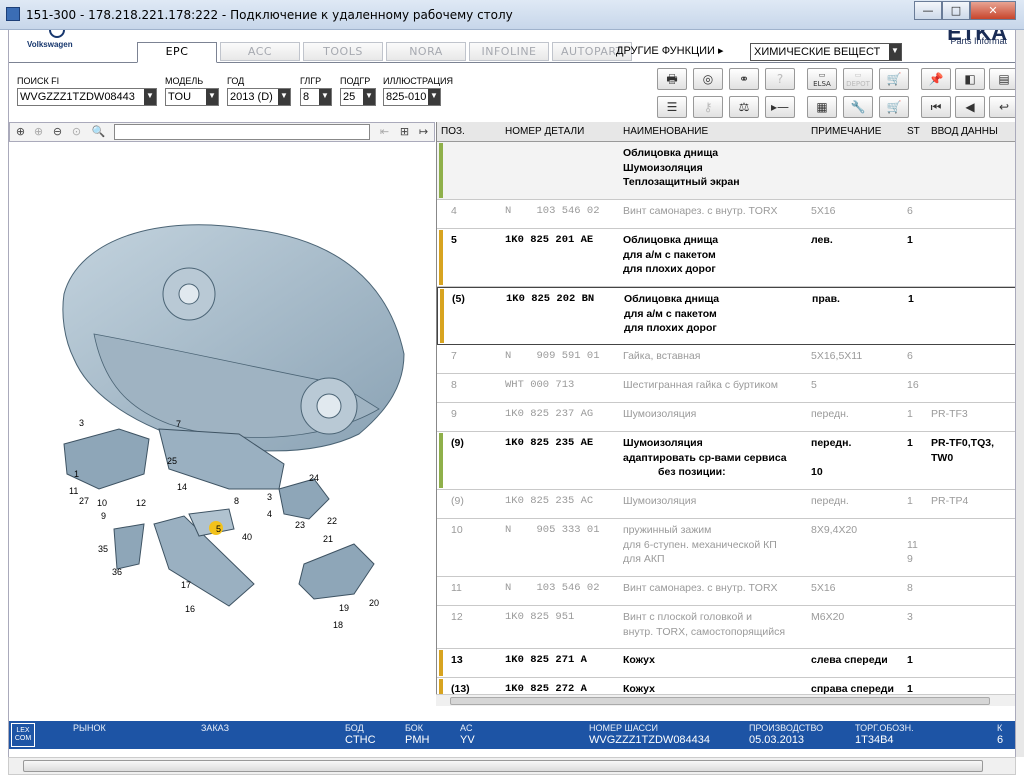 This screenshot has width=1024, height=781. I want to click on callout-24: 24, so click(314, 478).